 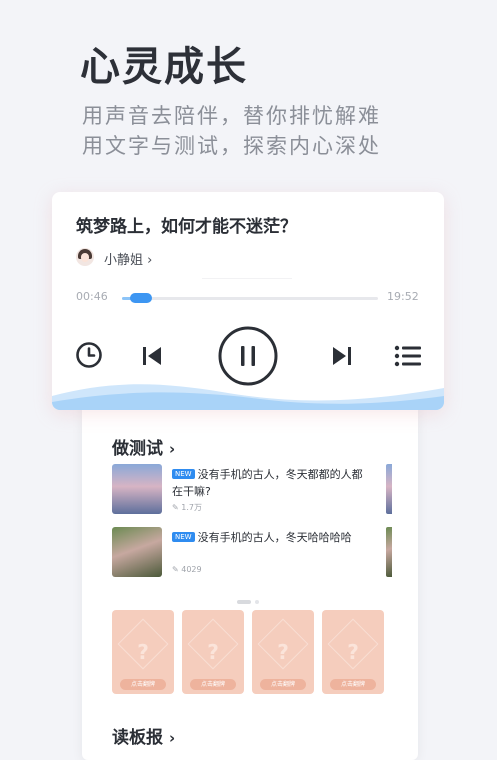 I want to click on quiz-title-text: 没有手机的古人，冬天哈哈哈哈, so click(x=274, y=537).